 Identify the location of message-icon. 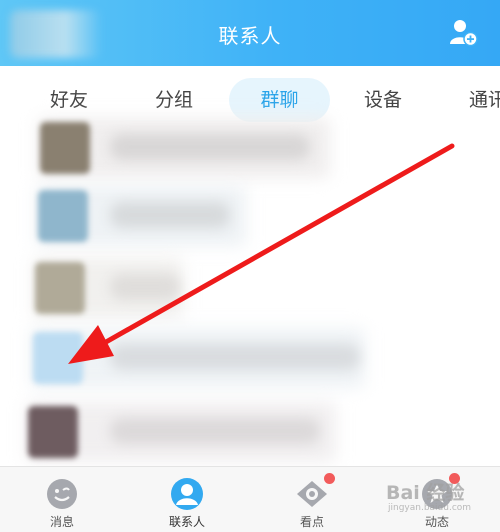
(62, 494).